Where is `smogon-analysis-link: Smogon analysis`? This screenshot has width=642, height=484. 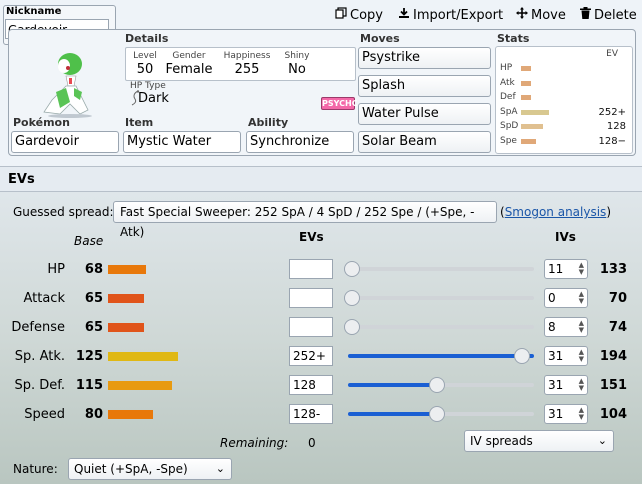 smogon-analysis-link: Smogon analysis is located at coordinates (556, 212).